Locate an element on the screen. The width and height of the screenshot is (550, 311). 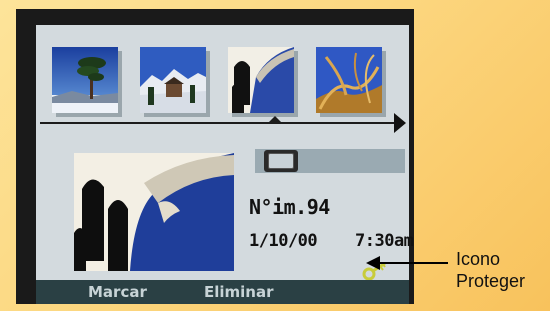
mountain-cabin-photo is located at coordinates (173, 80).